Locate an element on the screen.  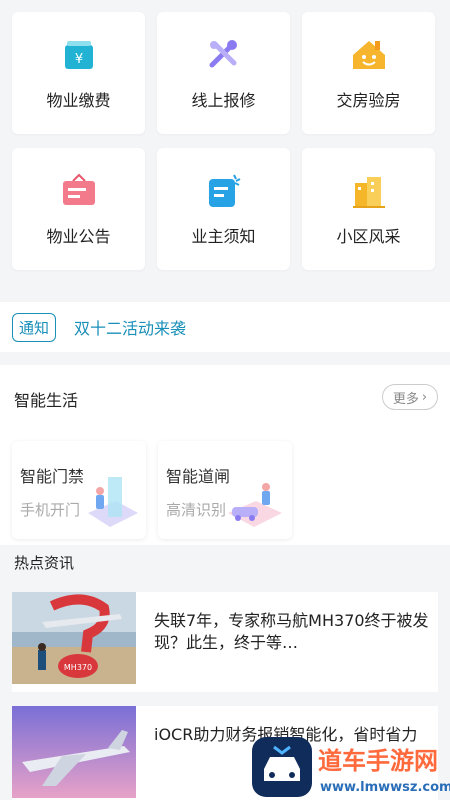
service-label: 交房验房 is located at coordinates (368, 100).